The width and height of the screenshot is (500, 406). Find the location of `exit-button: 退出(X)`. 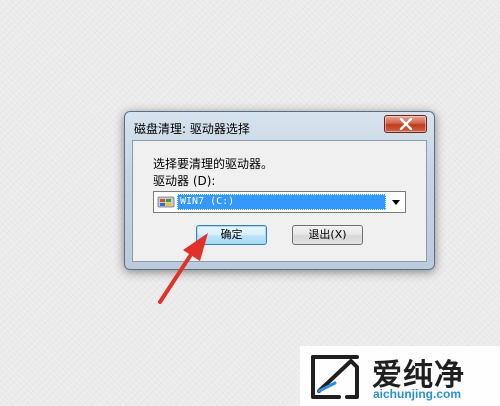

exit-button: 退出(X) is located at coordinates (327, 235).